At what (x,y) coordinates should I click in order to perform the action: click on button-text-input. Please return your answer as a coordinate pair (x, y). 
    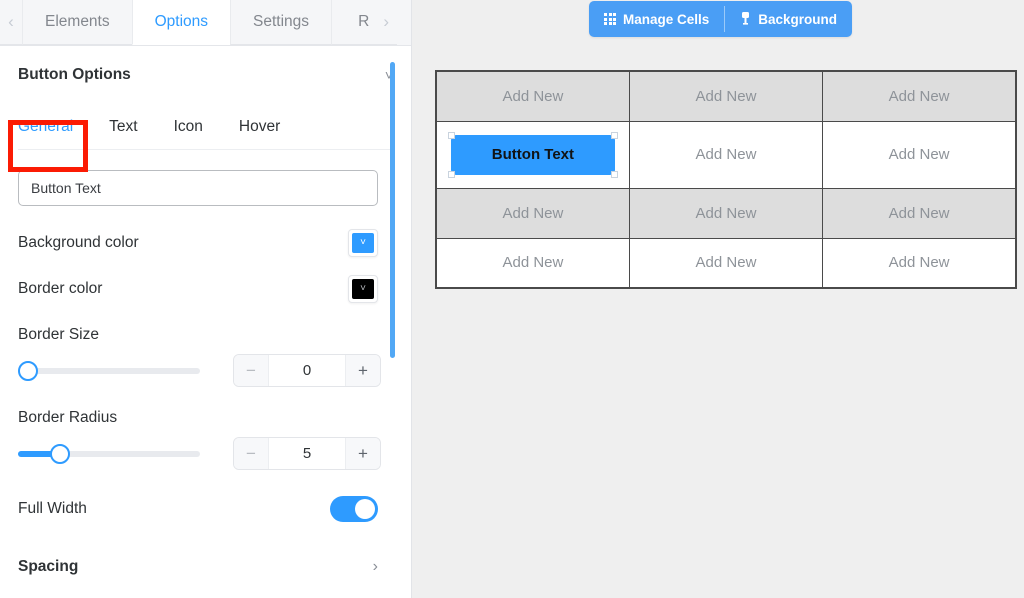
    Looking at the image, I should click on (198, 188).